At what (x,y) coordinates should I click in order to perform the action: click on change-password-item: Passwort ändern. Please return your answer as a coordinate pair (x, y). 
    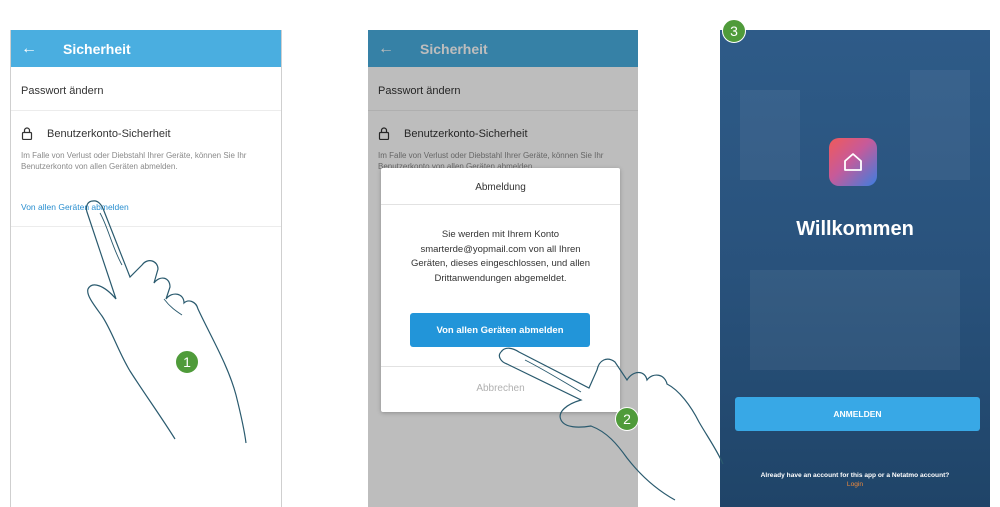
    Looking at the image, I should click on (62, 91).